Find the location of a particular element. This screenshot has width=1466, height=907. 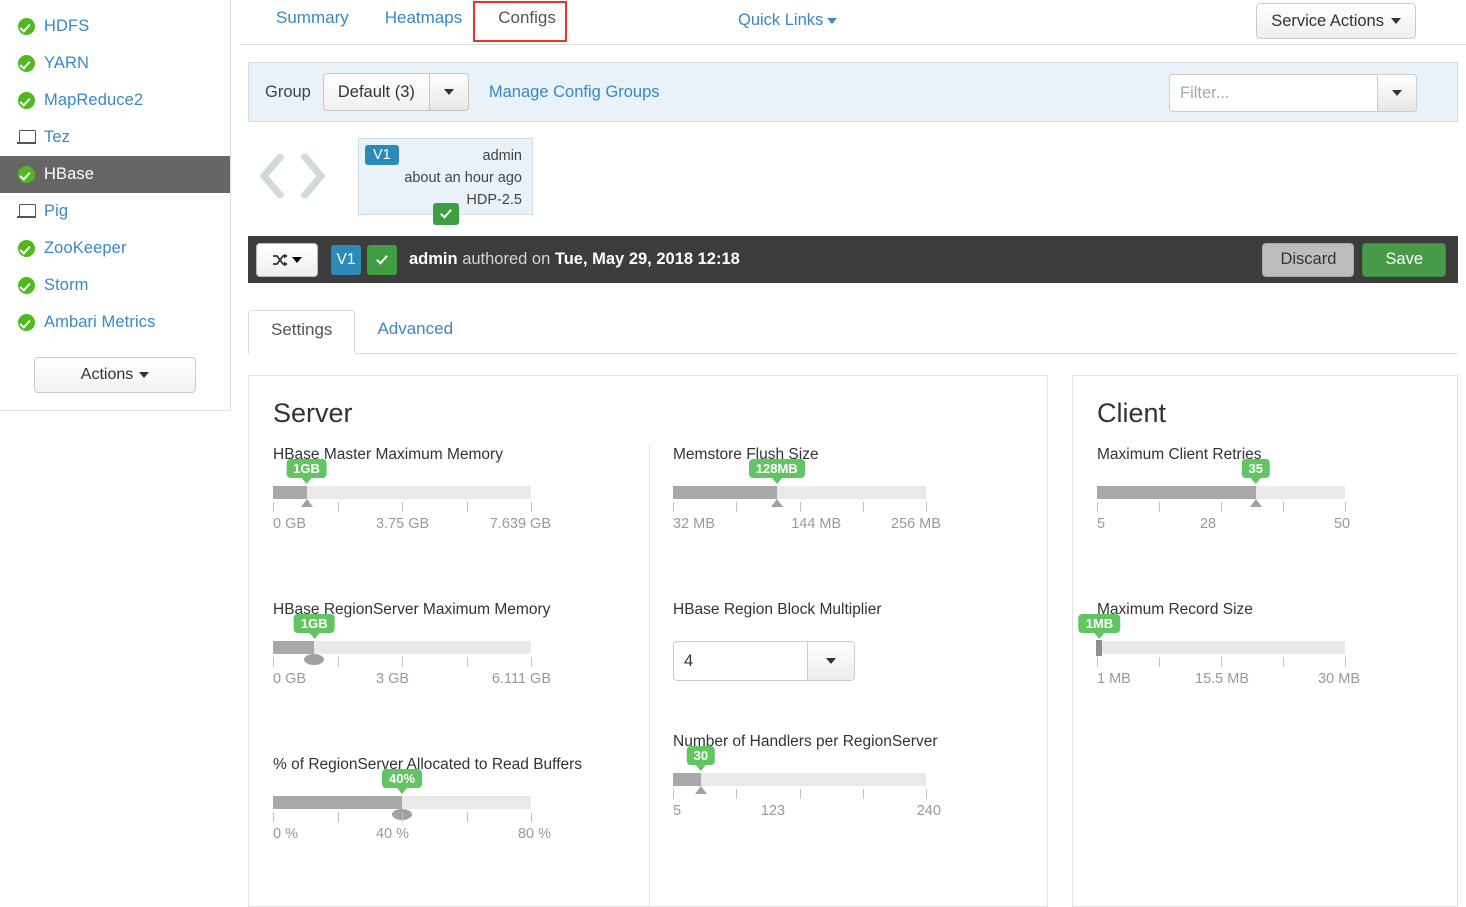

config-slider: 30 5 123 240 is located at coordinates (807, 790).